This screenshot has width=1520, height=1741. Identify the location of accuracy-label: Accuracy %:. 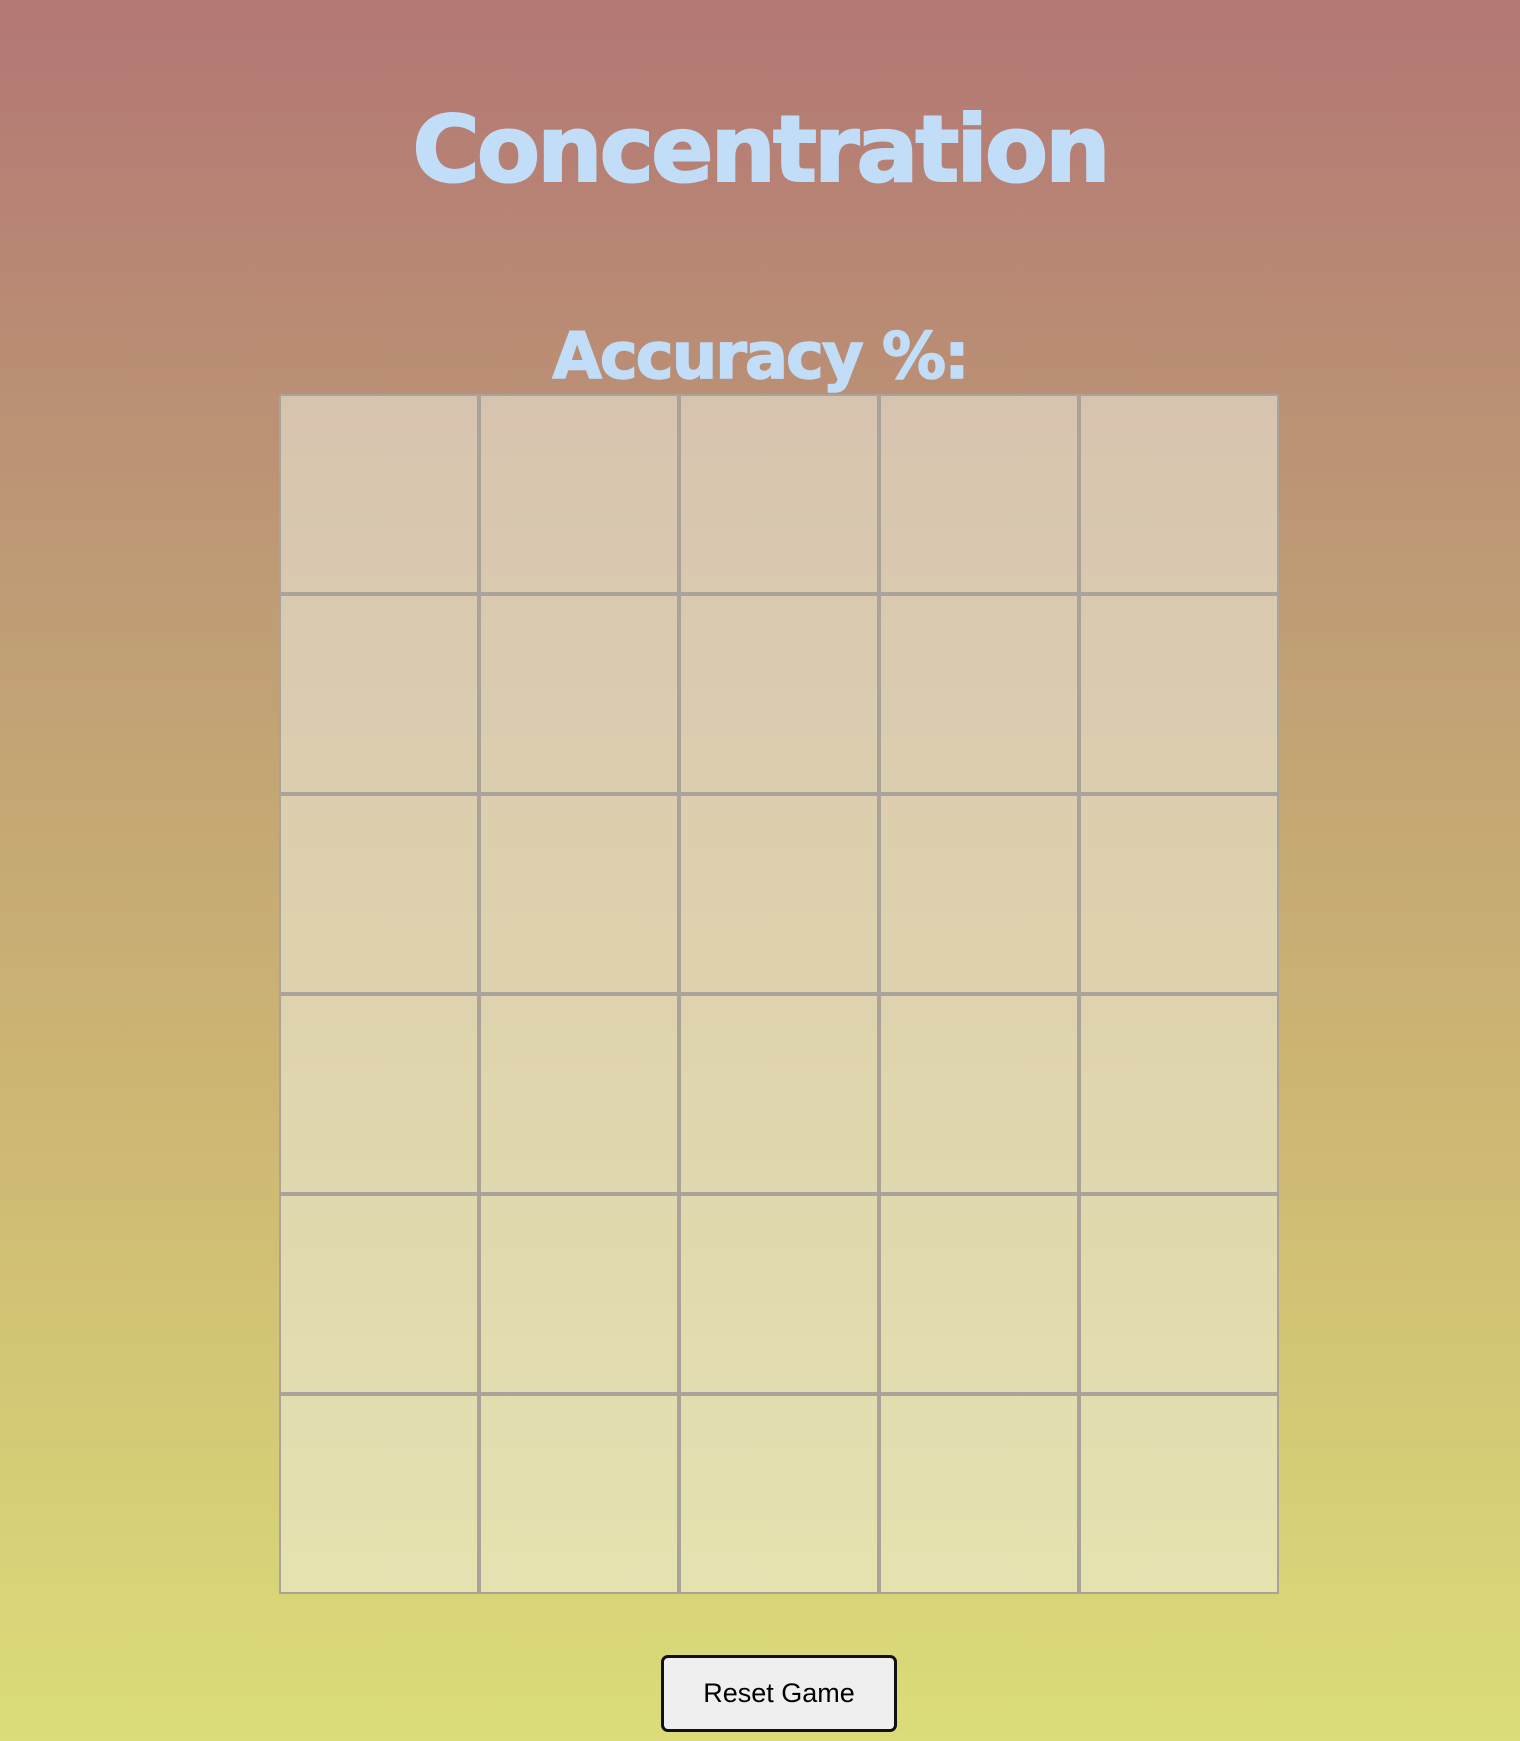
(761, 357).